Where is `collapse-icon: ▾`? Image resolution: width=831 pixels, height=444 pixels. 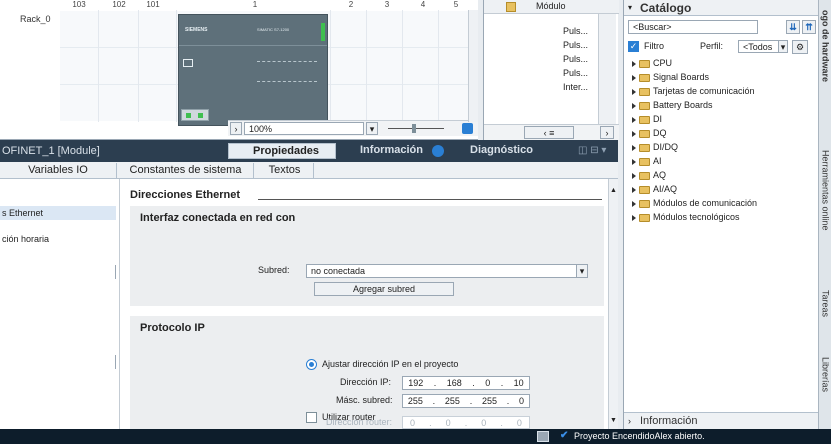 collapse-icon: ▾ is located at coordinates (630, 7).